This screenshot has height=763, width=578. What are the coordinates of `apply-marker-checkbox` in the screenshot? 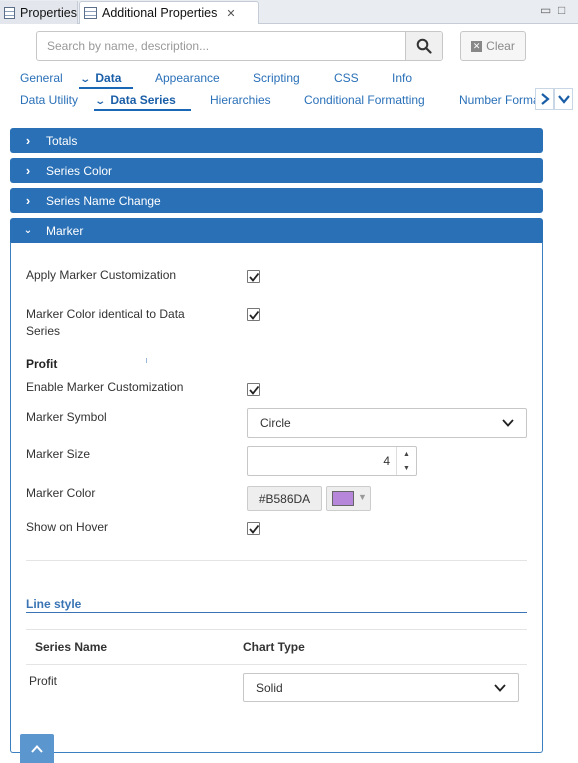 It's located at (253, 276).